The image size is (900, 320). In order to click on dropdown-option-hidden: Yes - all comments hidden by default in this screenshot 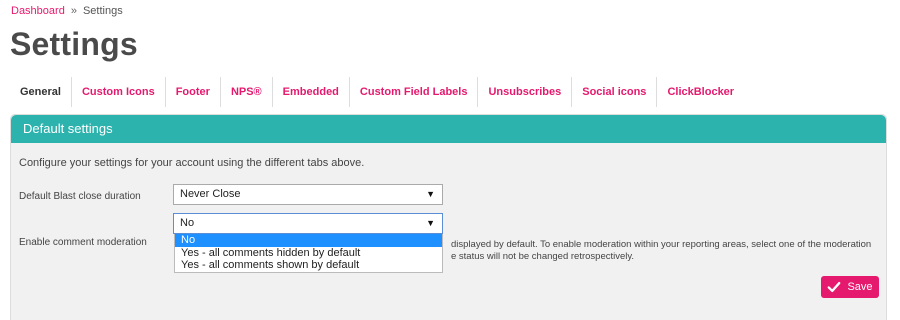, I will do `click(308, 253)`.